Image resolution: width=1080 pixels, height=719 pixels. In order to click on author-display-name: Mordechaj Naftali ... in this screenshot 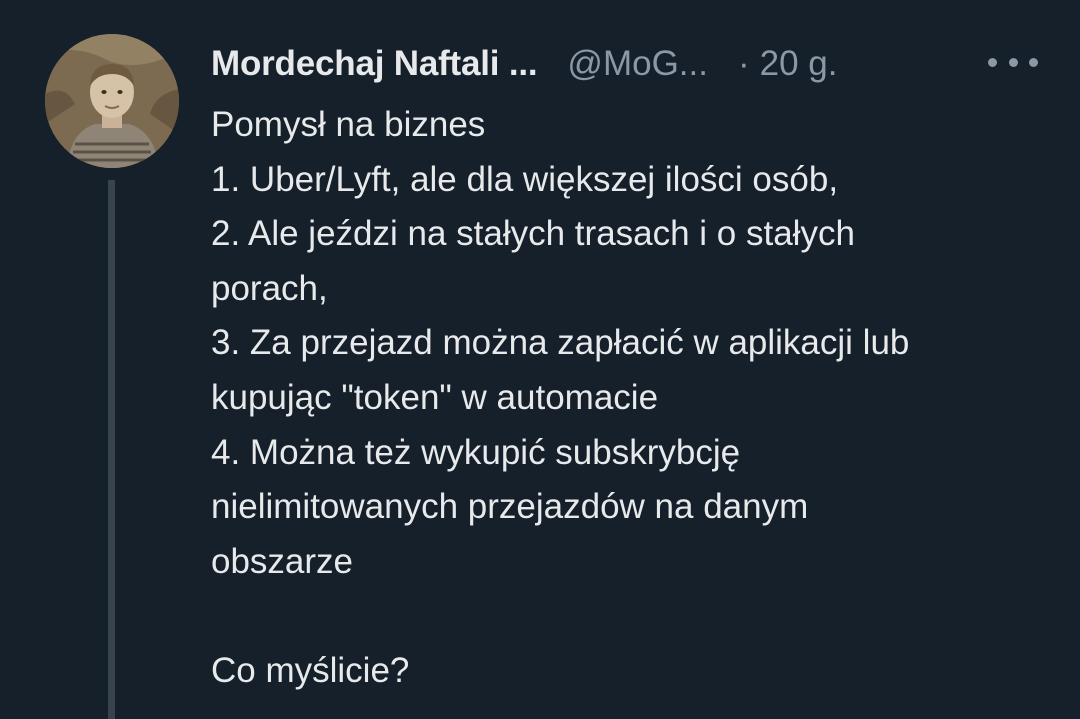, I will do `click(374, 64)`.